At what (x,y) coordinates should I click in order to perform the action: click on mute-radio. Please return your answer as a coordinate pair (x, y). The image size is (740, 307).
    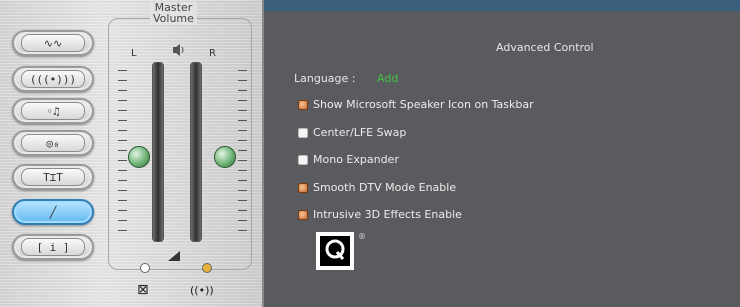
    Looking at the image, I should click on (145, 268).